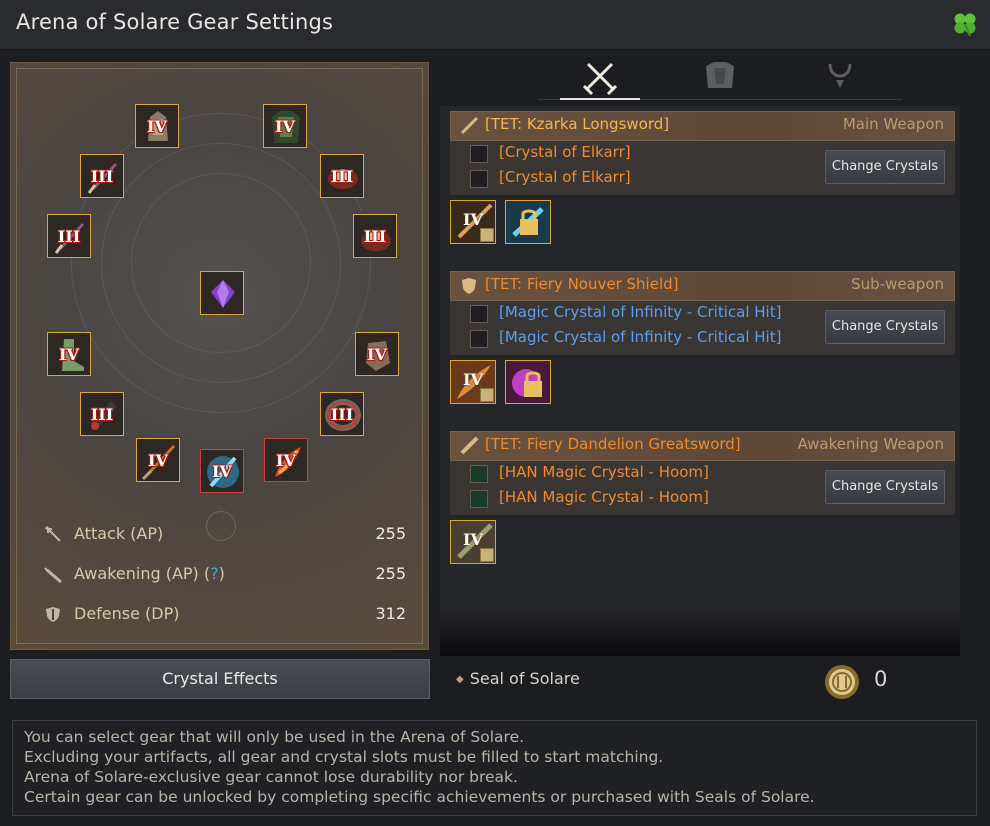 The width and height of the screenshot is (990, 826). I want to click on crossed-swords-icon, so click(600, 79).